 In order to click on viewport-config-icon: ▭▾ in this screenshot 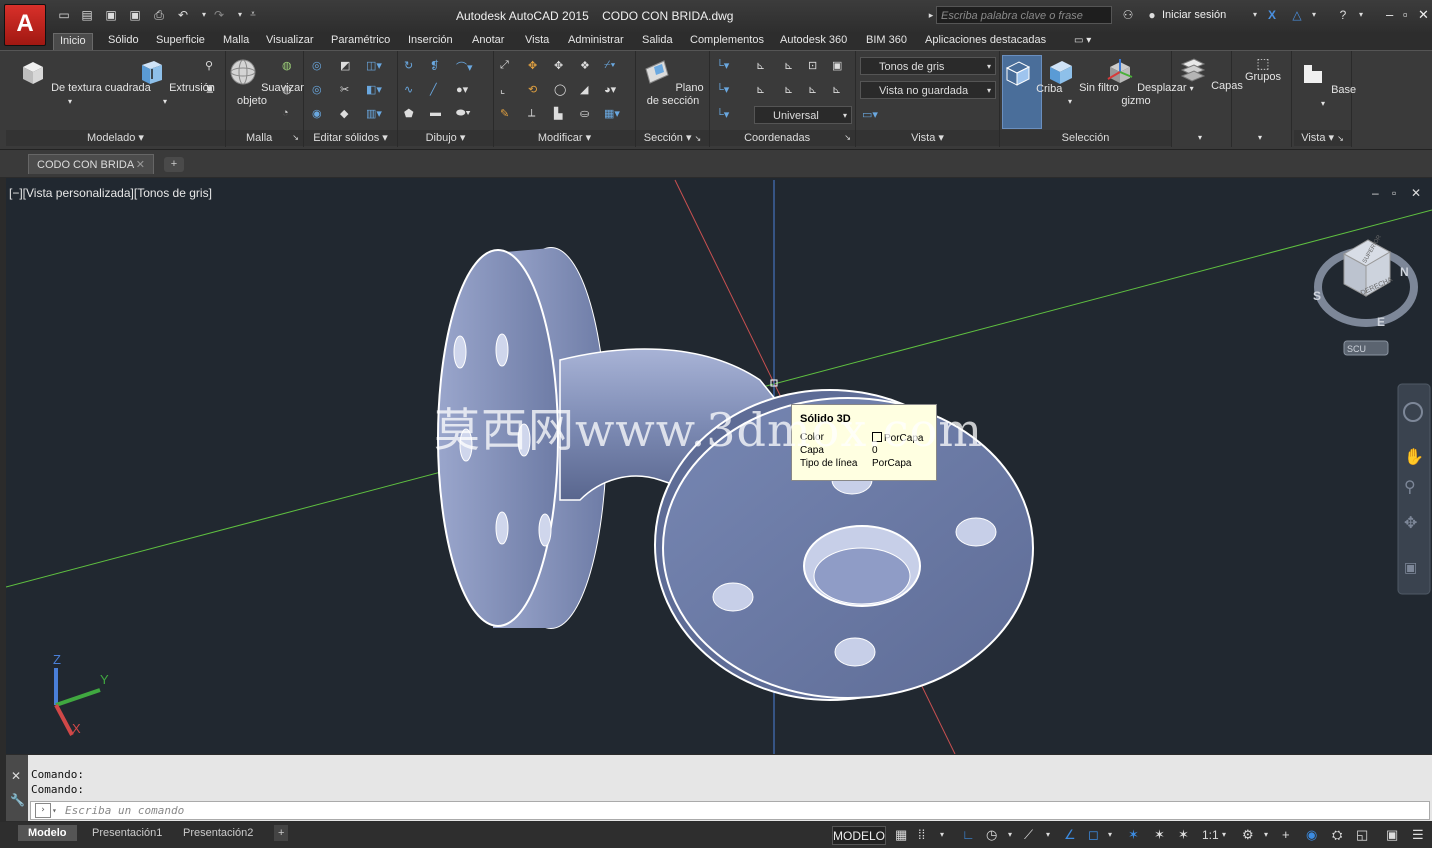, I will do `click(870, 114)`.